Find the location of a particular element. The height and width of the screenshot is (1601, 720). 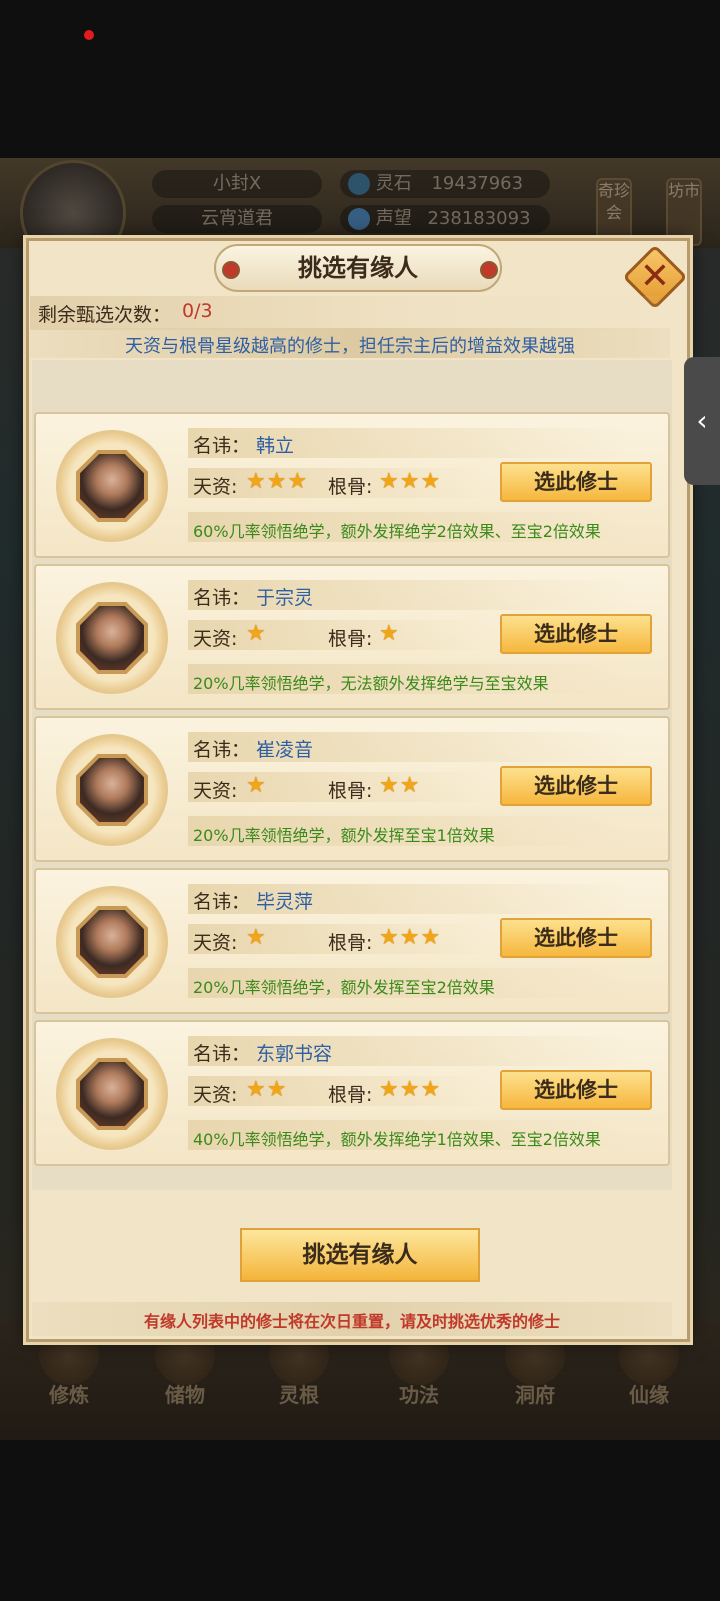

candidate-name: 毕灵萍 is located at coordinates (285, 902).